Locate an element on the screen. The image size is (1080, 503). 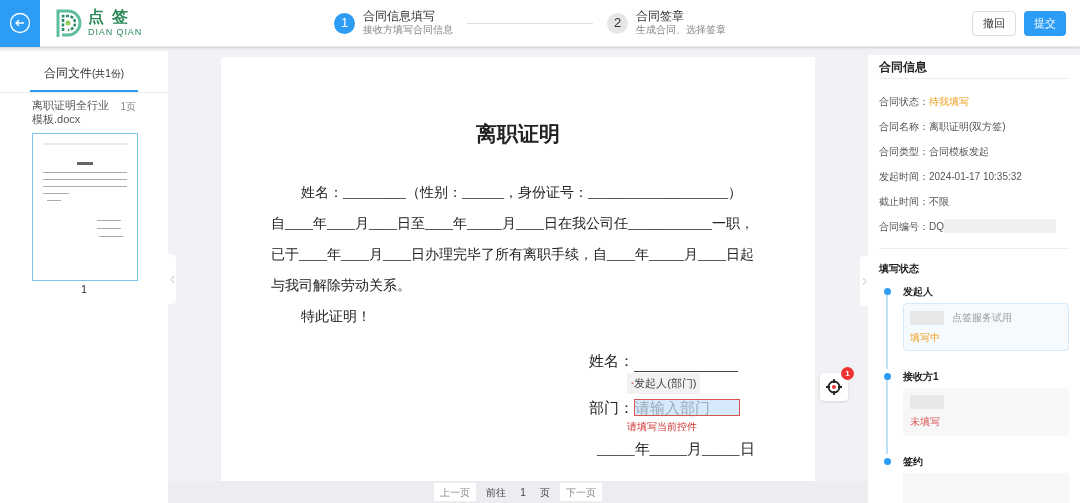
chevron-left-icon is located at coordinates (172, 279).